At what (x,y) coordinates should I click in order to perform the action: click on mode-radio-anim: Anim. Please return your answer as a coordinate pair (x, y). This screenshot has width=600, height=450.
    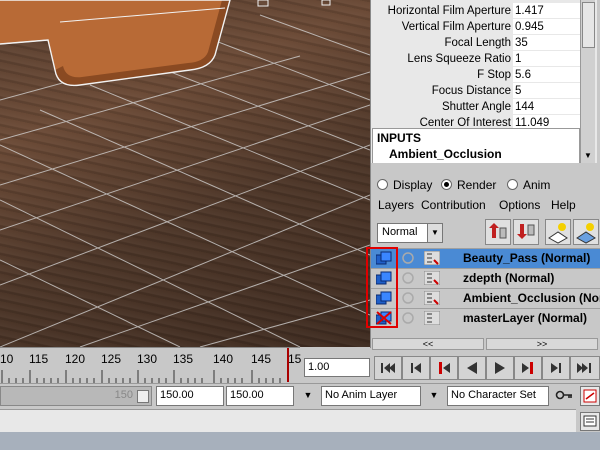
    Looking at the image, I should click on (528, 185).